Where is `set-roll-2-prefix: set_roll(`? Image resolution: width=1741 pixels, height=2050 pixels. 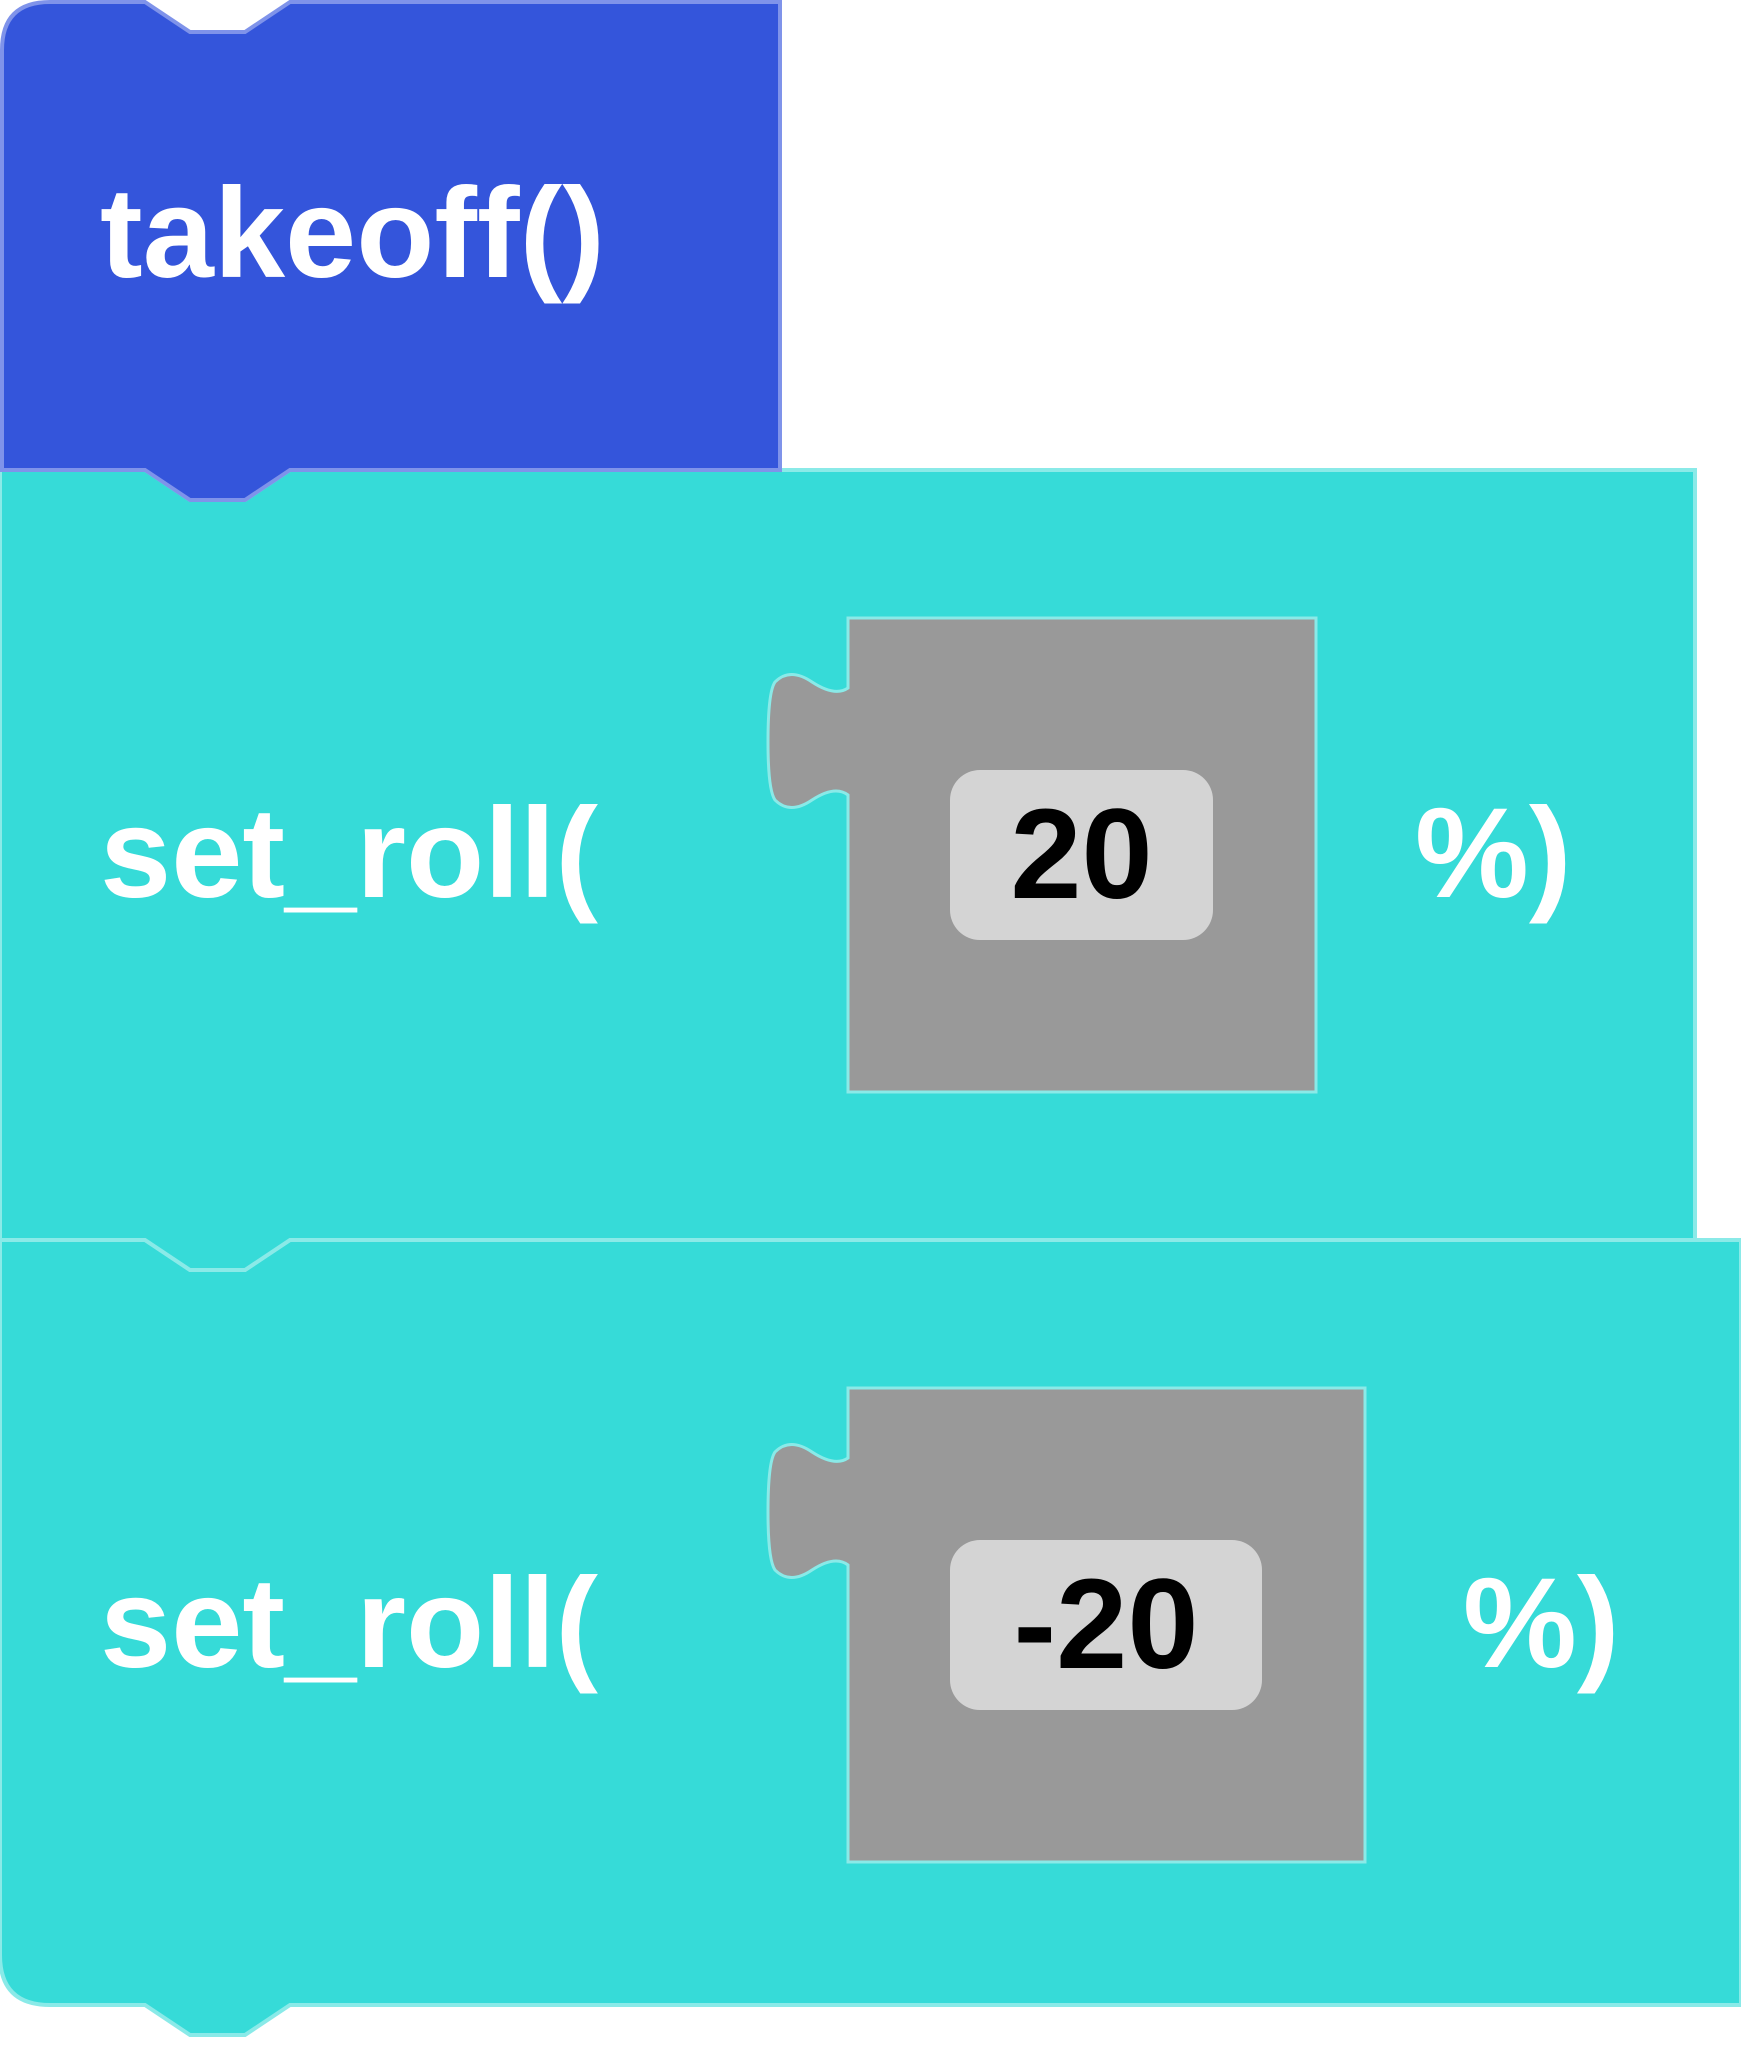 set-roll-2-prefix: set_roll( is located at coordinates (349, 1623).